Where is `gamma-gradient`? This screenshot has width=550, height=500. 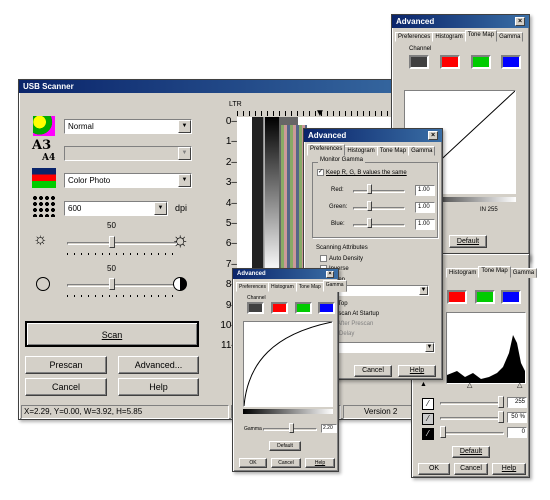 gamma-gradient is located at coordinates (288, 411).